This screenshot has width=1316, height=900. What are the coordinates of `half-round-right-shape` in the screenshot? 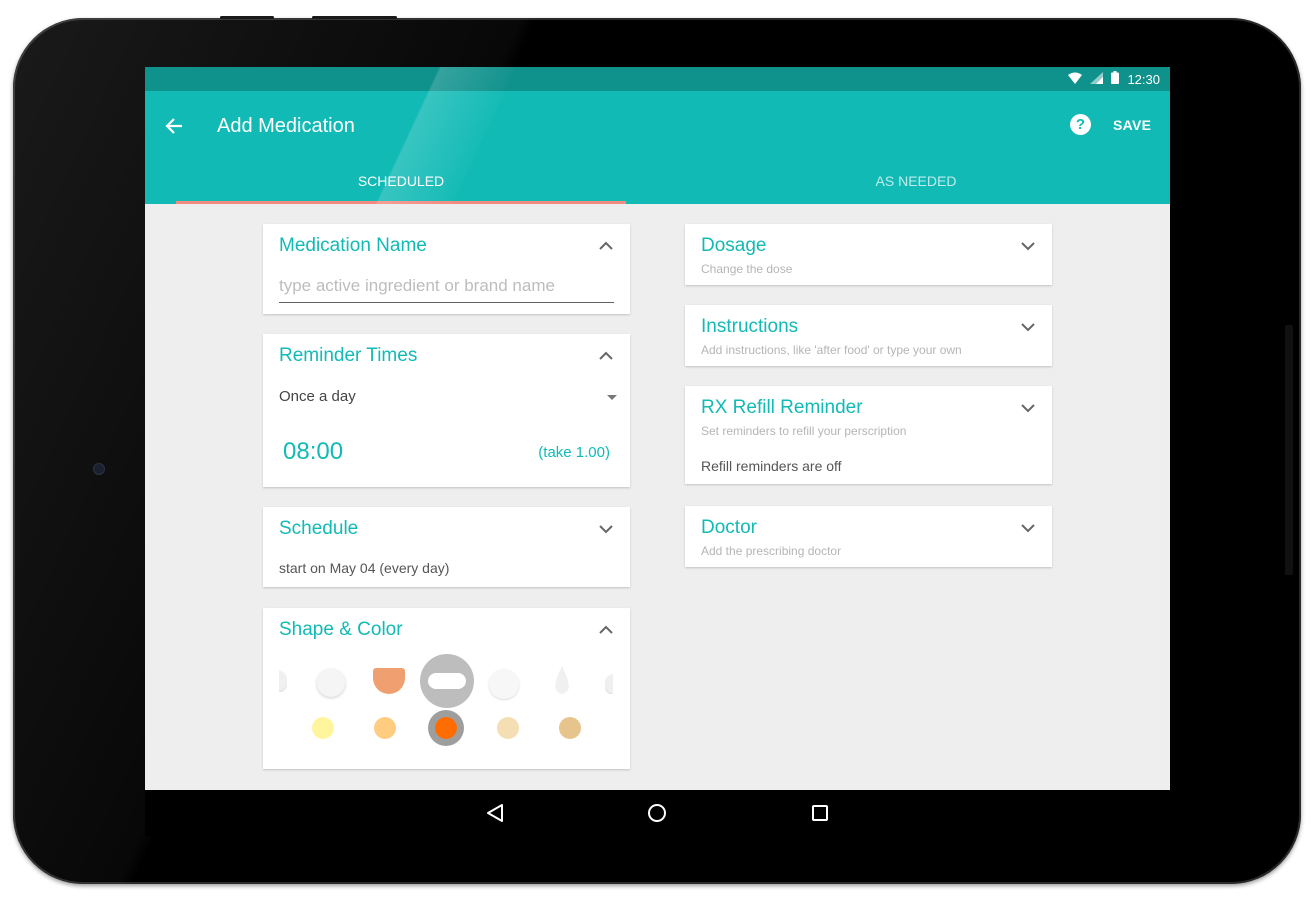 It's located at (609, 684).